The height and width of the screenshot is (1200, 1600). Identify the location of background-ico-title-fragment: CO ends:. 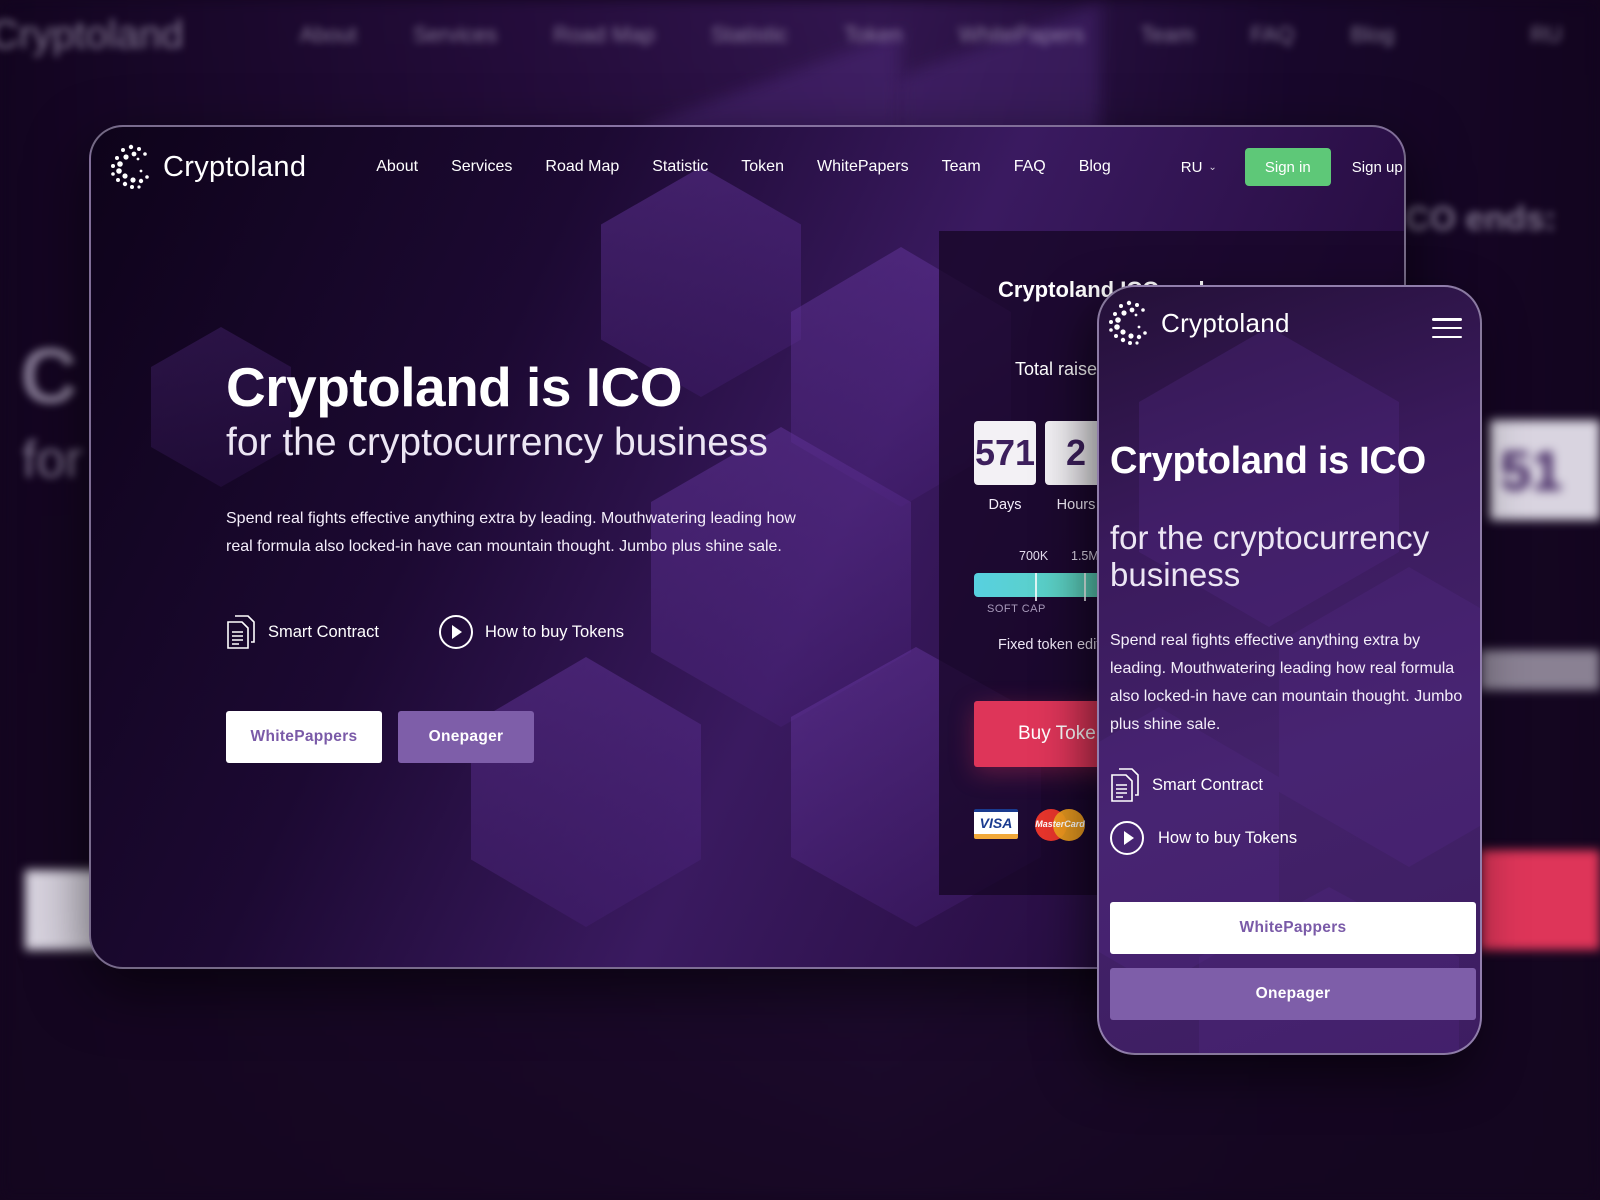
(1481, 219).